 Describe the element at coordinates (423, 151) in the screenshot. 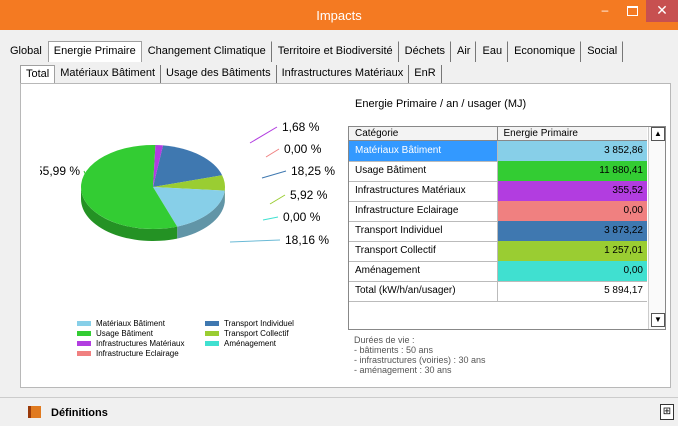

I see `category-cell: Matériaux Bâtiment` at that location.